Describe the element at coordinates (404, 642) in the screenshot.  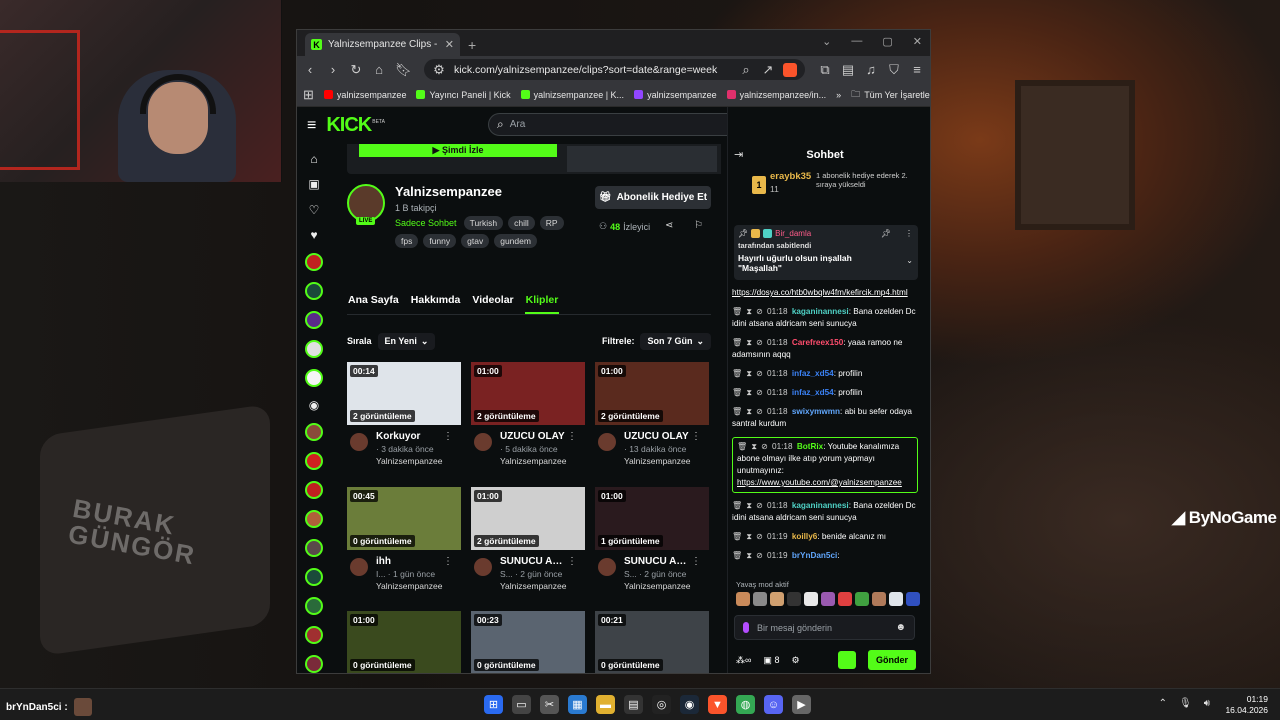
I see `clip-card: 01:00 0 görüntüleme` at that location.